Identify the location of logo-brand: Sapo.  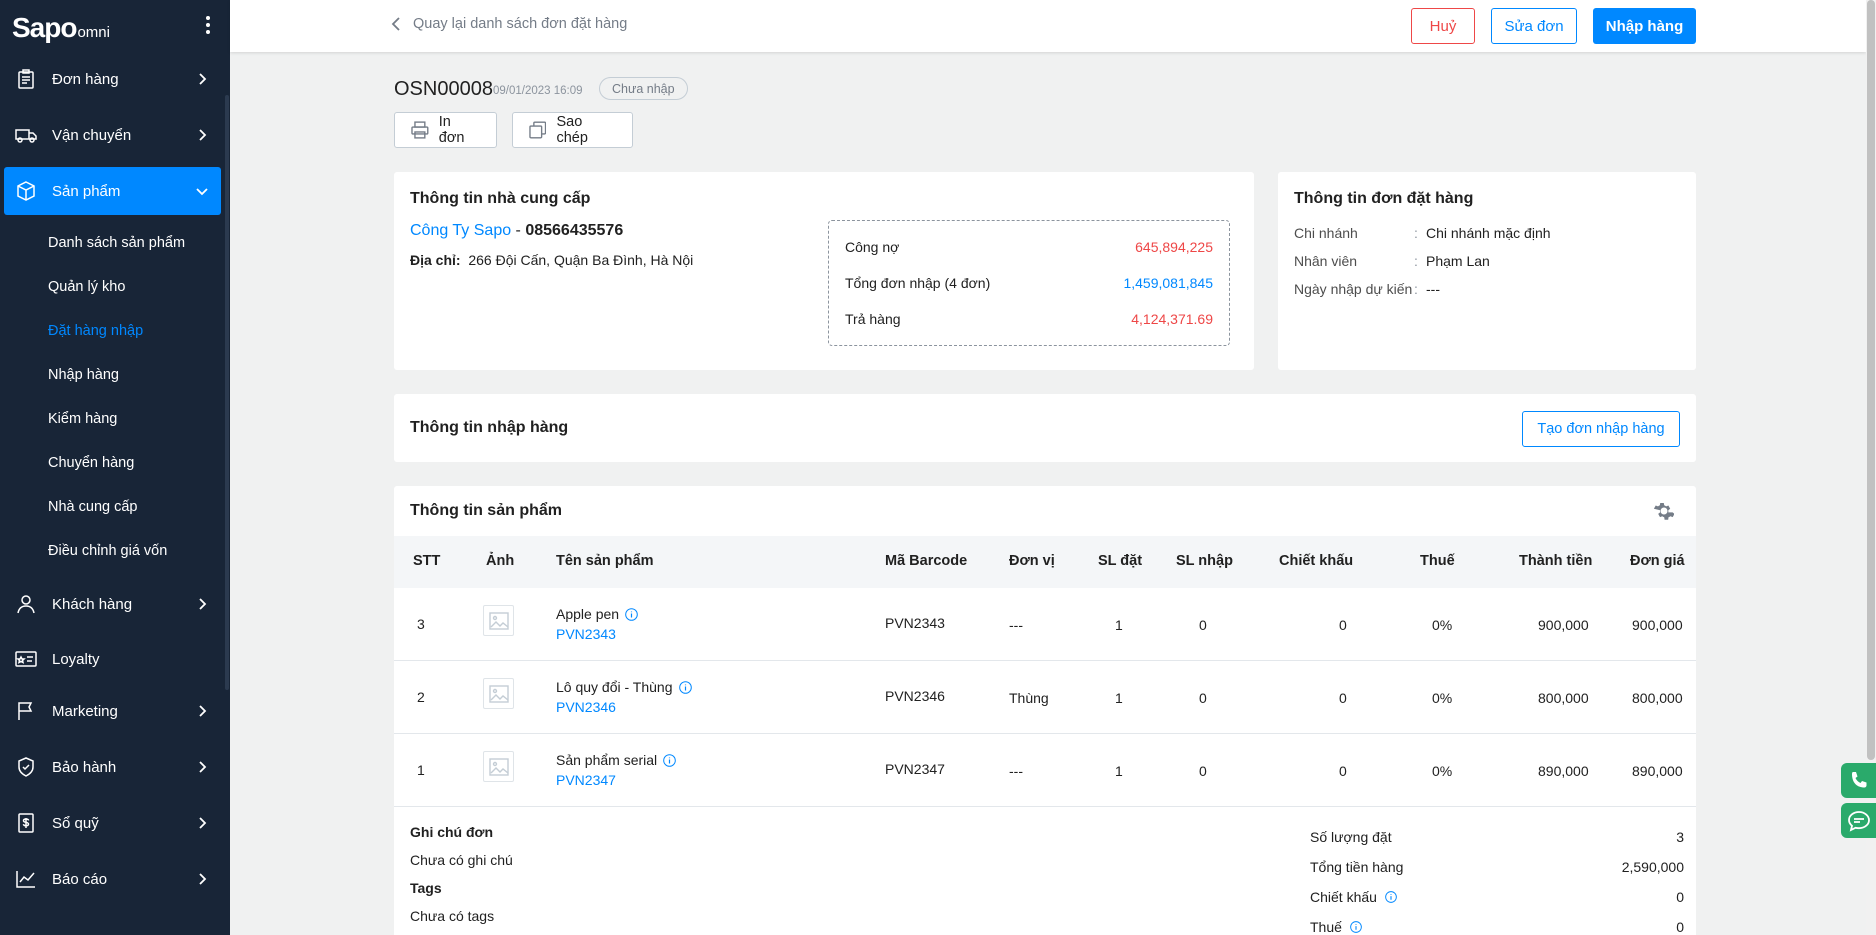
(44, 27).